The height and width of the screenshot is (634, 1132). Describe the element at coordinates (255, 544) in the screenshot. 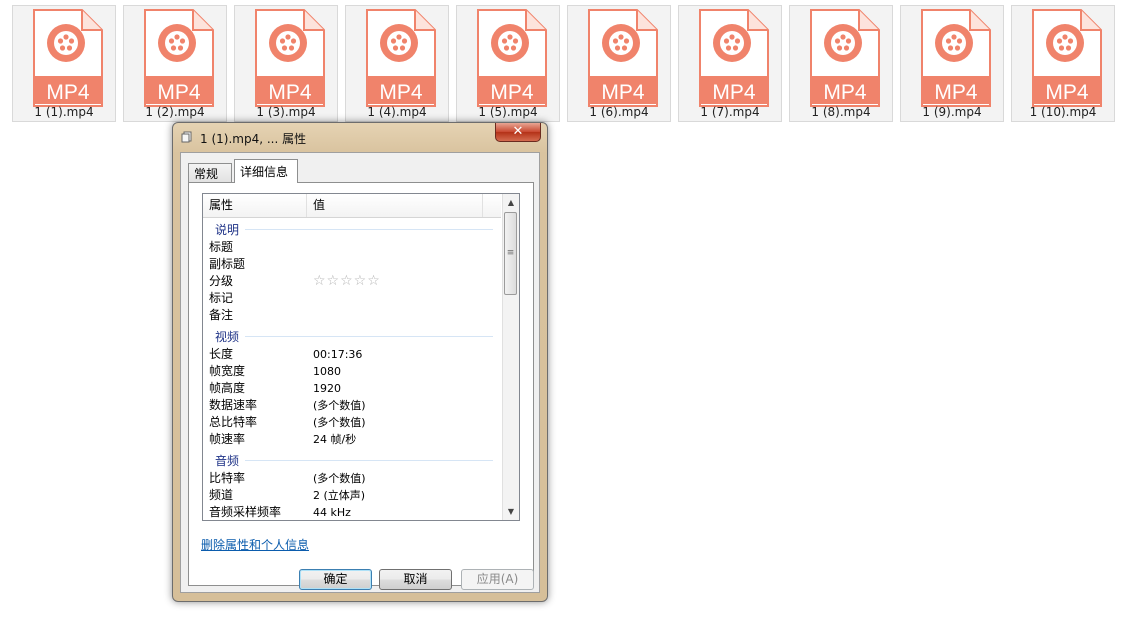

I see `remove-properties-link: 删除属性和个人信息` at that location.